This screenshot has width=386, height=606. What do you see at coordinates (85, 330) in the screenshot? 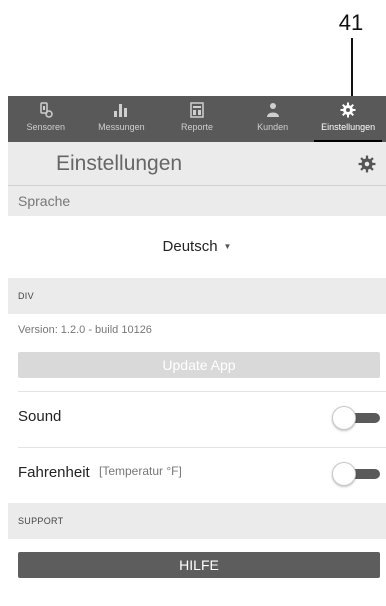
I see `version-text: Version: 1.2.0 - build 10126` at bounding box center [85, 330].